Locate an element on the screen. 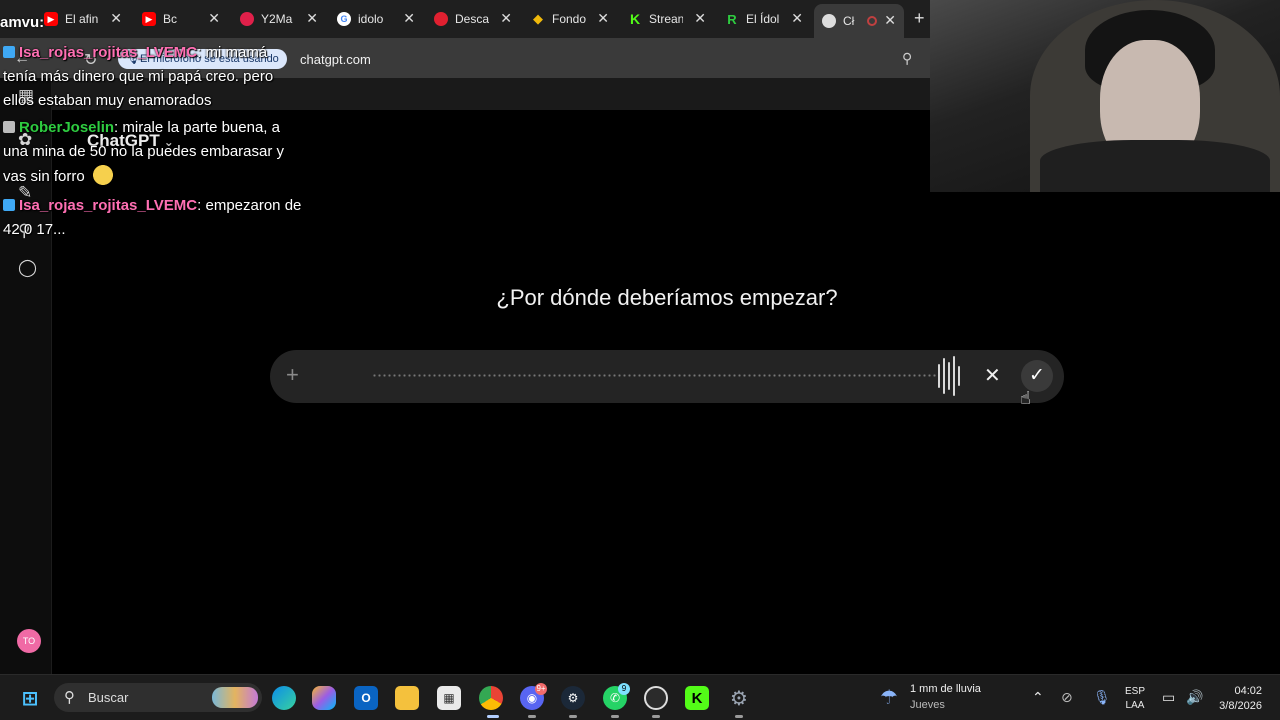 This screenshot has height=720, width=1280. whatsapp-badge: 9 is located at coordinates (624, 689).